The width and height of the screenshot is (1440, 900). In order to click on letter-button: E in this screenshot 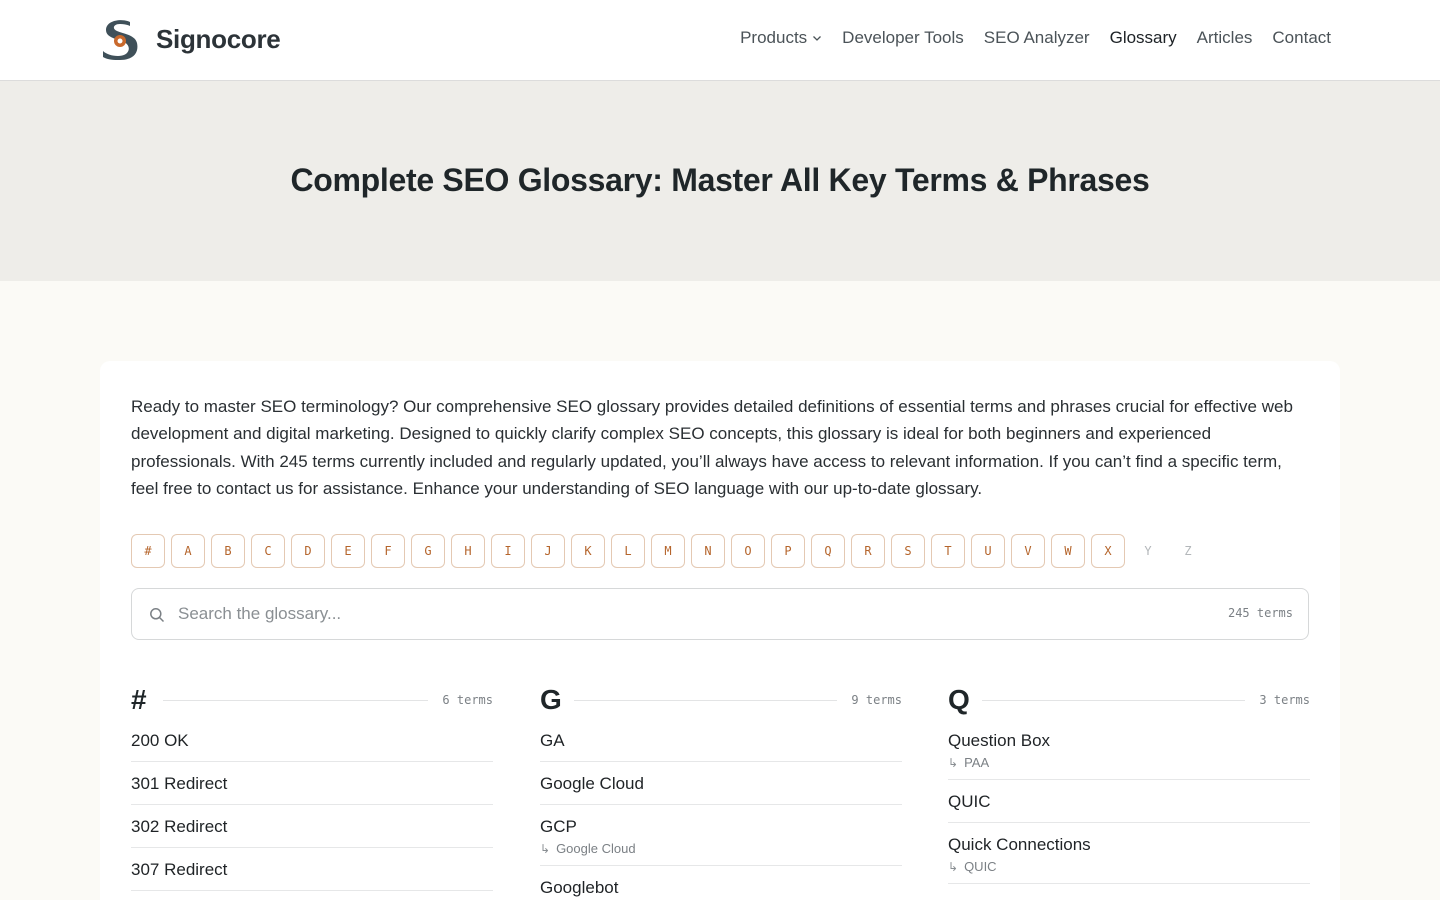, I will do `click(348, 551)`.